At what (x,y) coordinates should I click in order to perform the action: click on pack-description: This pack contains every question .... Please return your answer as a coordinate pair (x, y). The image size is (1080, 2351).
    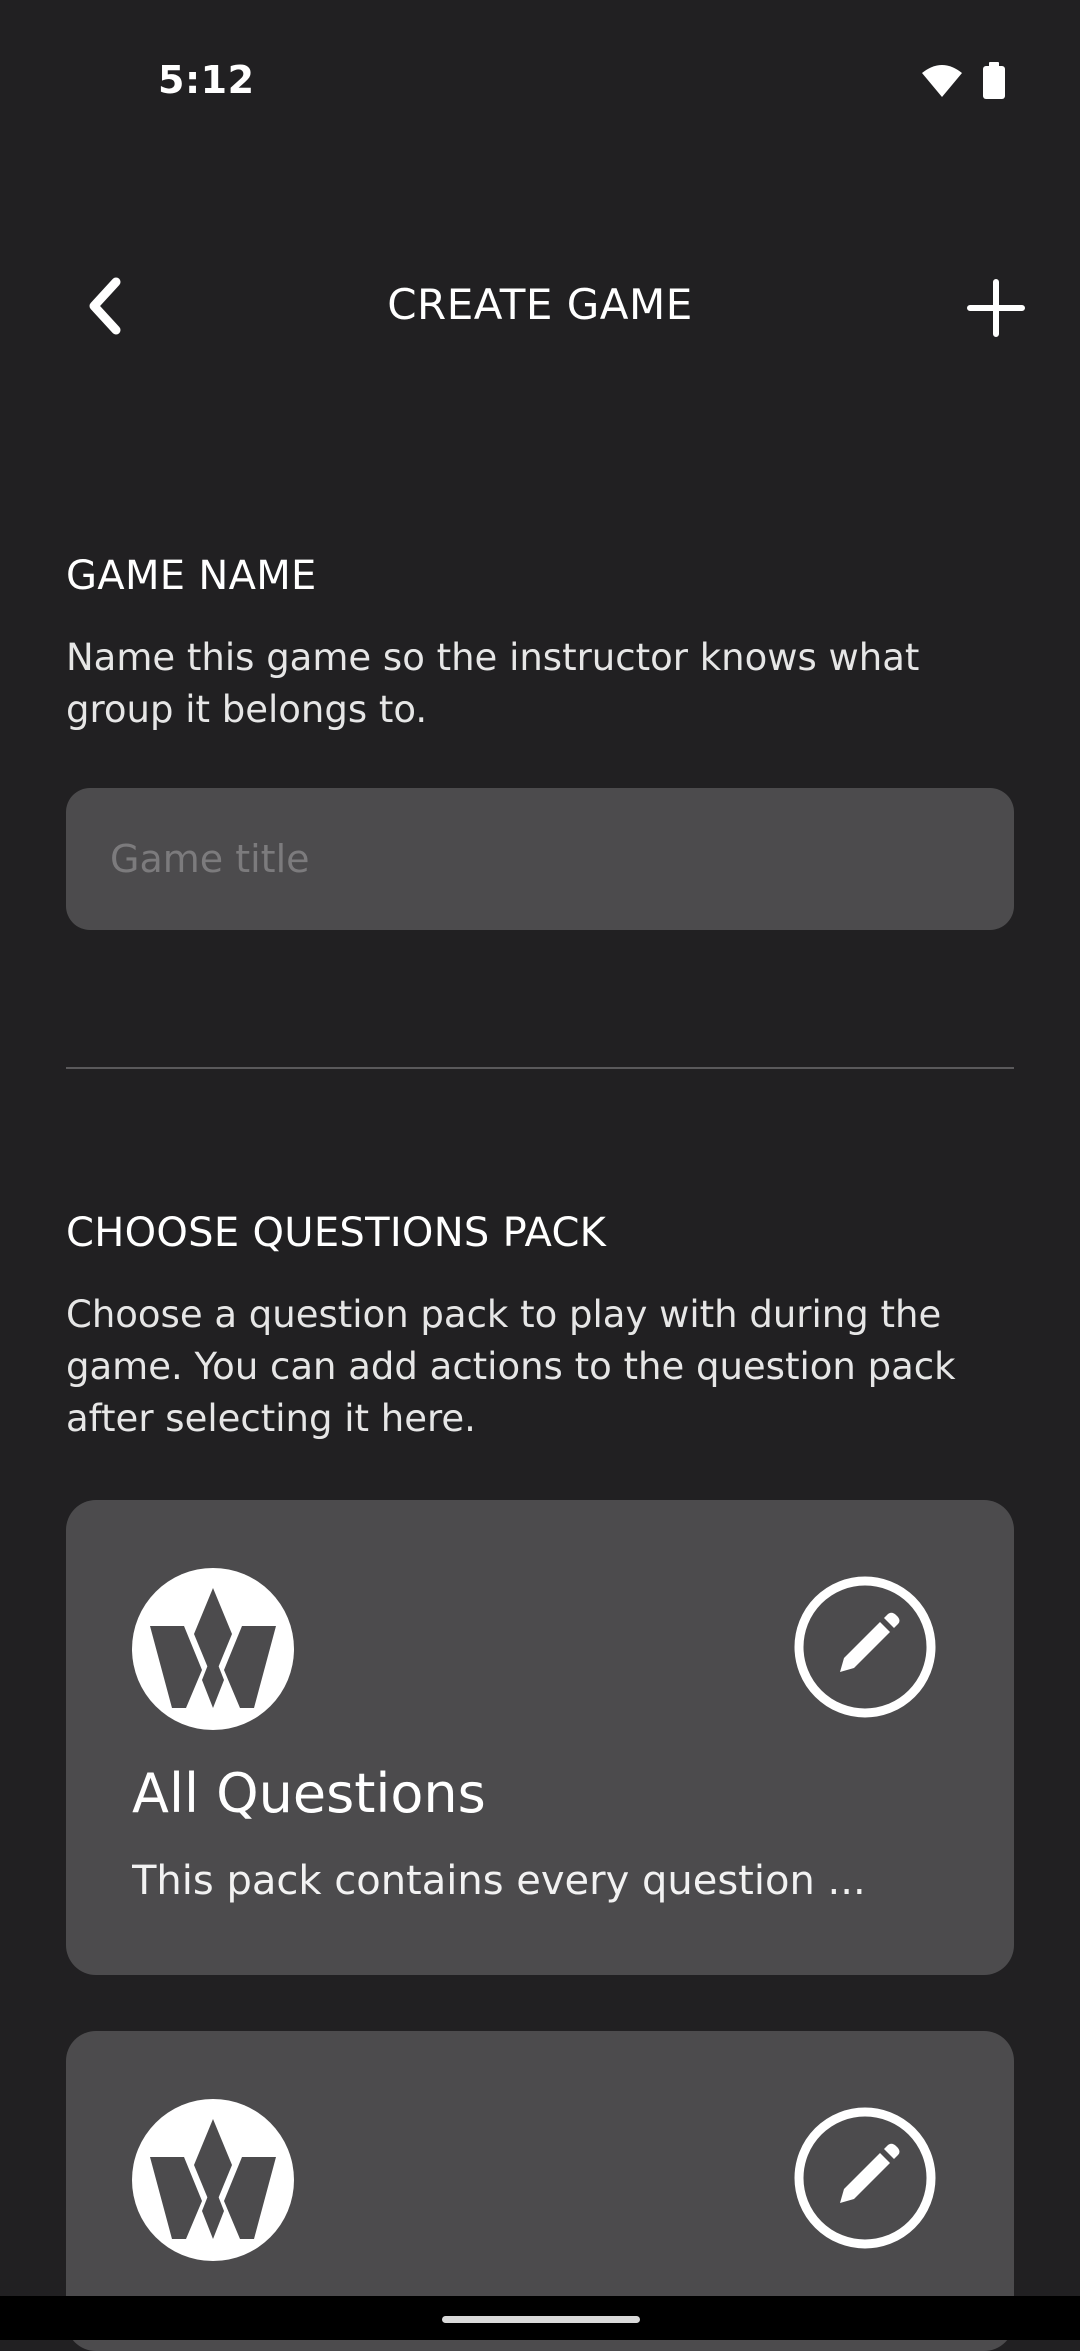
    Looking at the image, I should click on (499, 1881).